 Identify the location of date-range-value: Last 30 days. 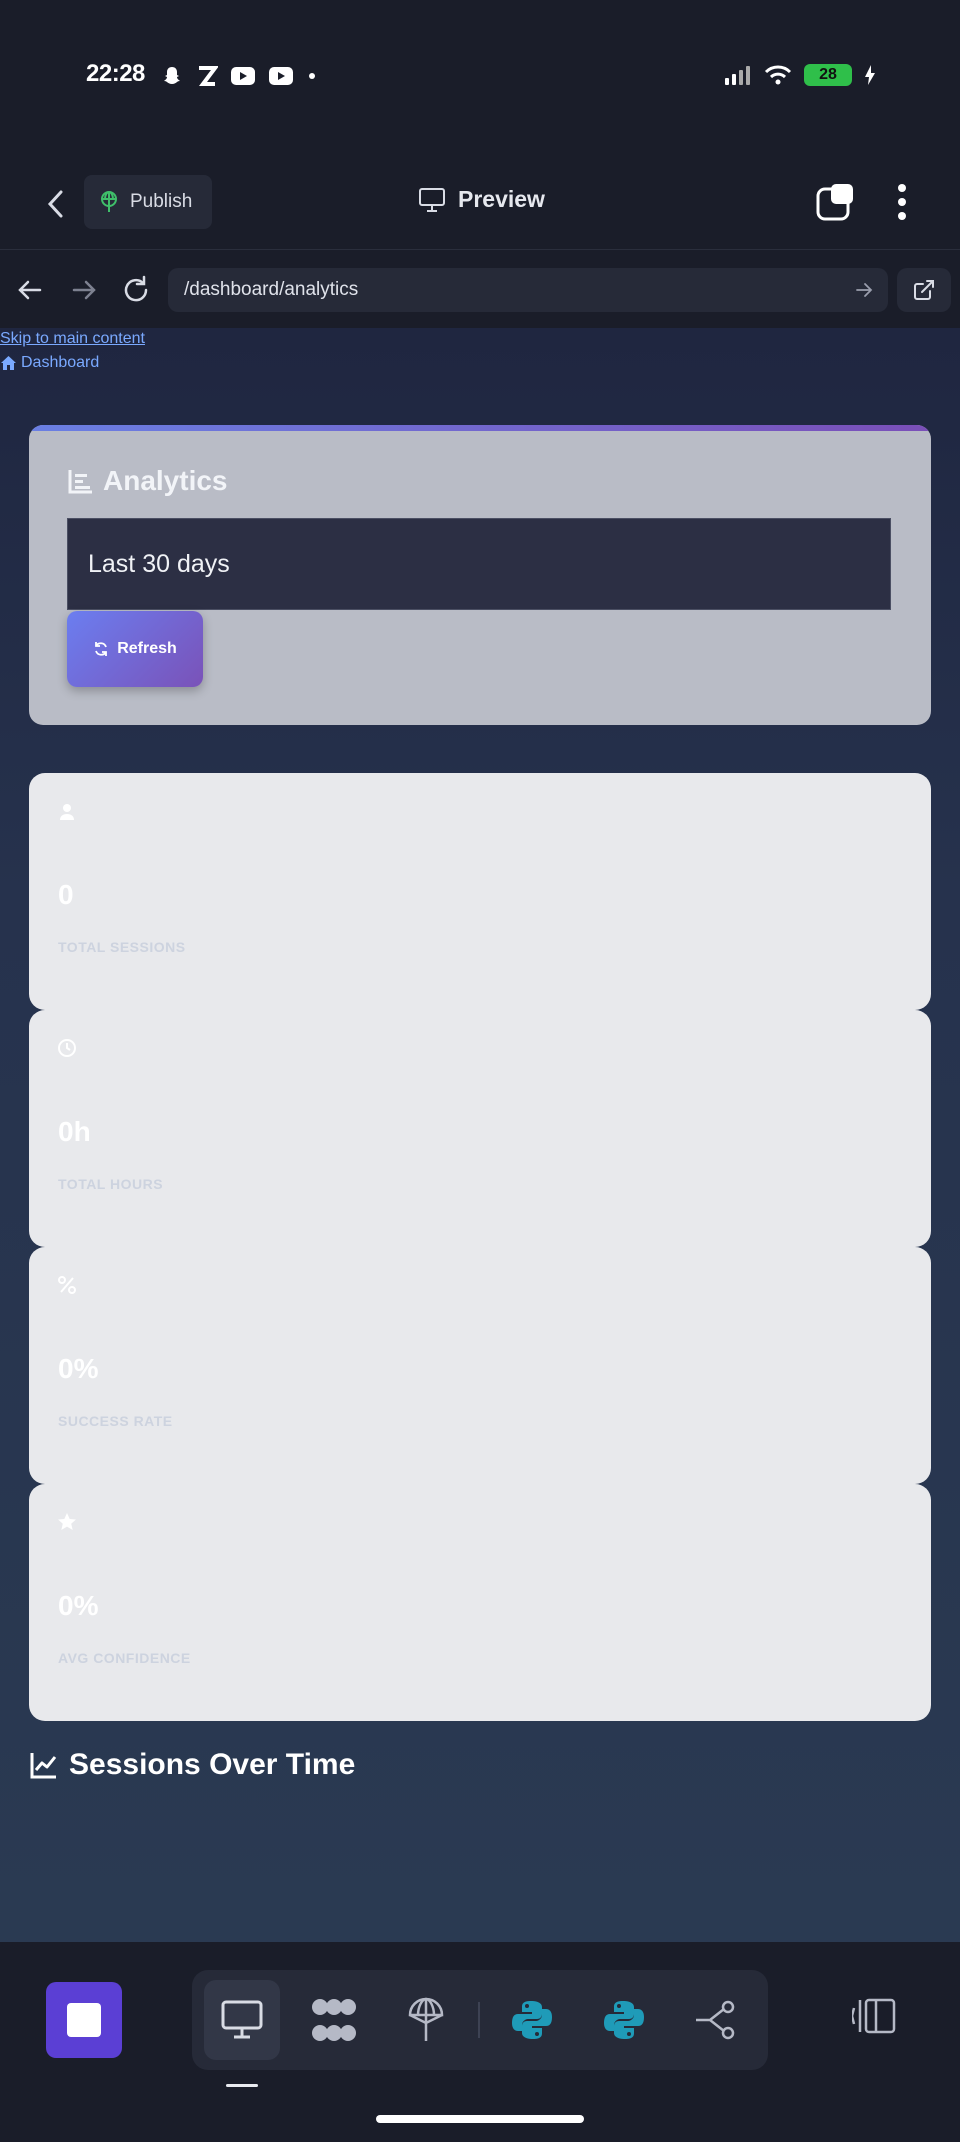
(159, 563).